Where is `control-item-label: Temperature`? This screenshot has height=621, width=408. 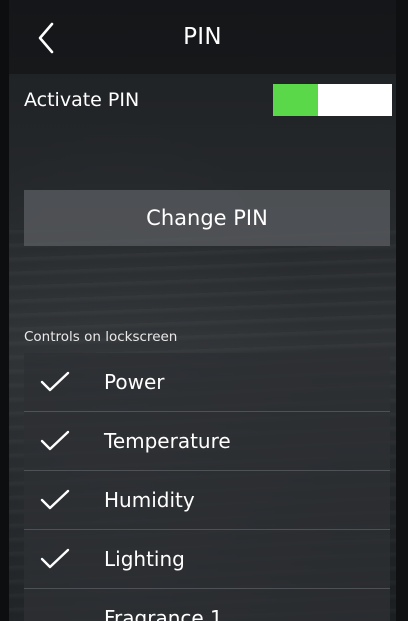
control-item-label: Temperature is located at coordinates (167, 441).